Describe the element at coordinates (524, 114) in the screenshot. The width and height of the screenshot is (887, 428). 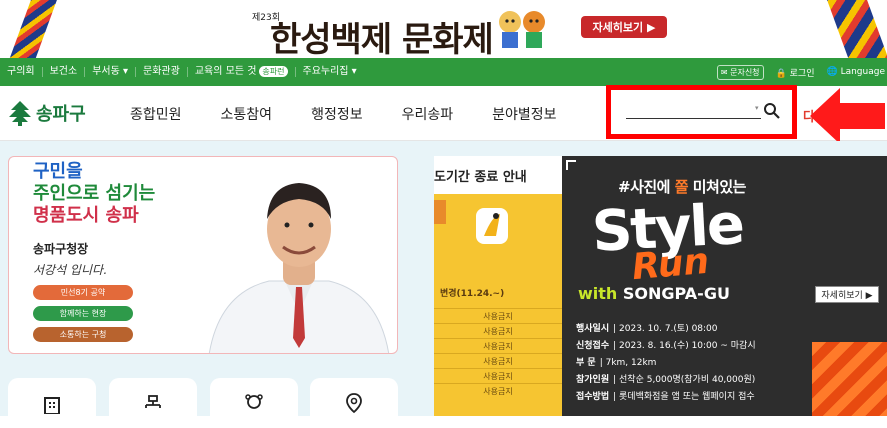
I see `menu-fields: 분야별정보` at that location.